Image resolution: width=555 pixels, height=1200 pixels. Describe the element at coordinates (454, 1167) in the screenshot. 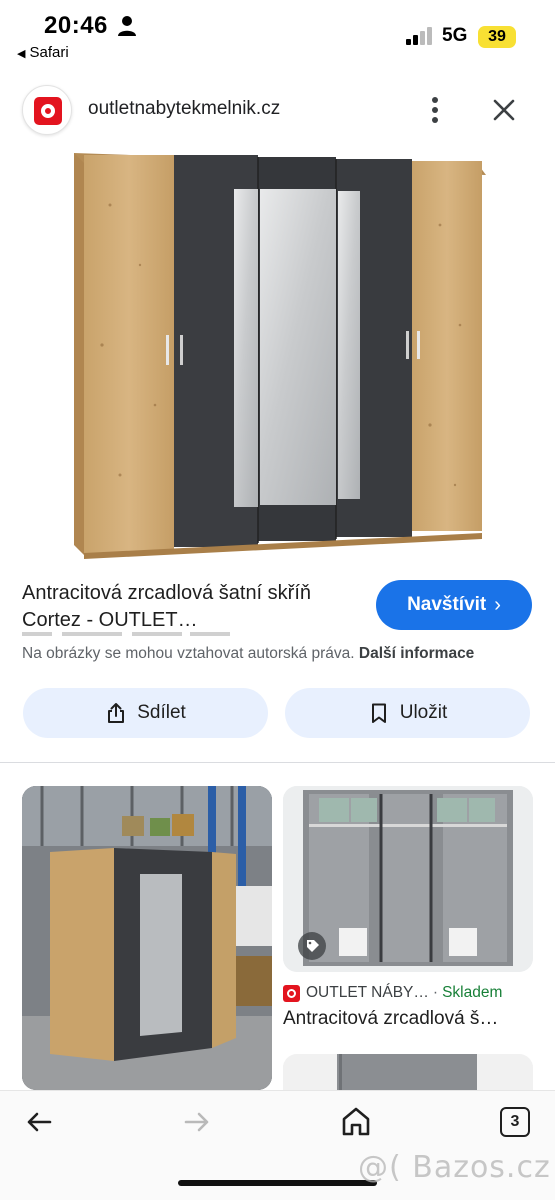

I see `bazos-watermark: @( Bazos.cz` at that location.